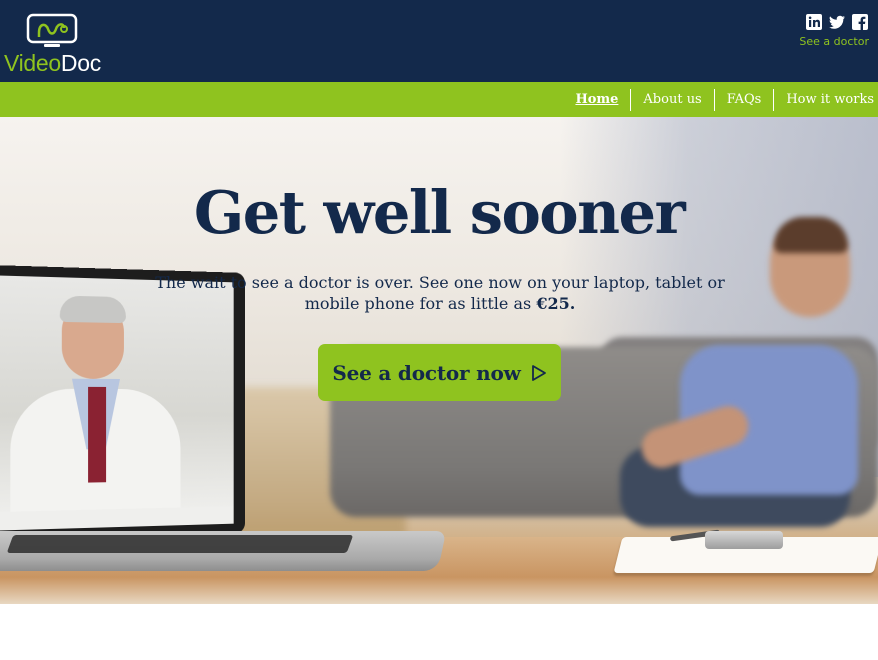 This screenshot has width=878, height=660. I want to click on logo: VideoDoc, so click(59, 44).